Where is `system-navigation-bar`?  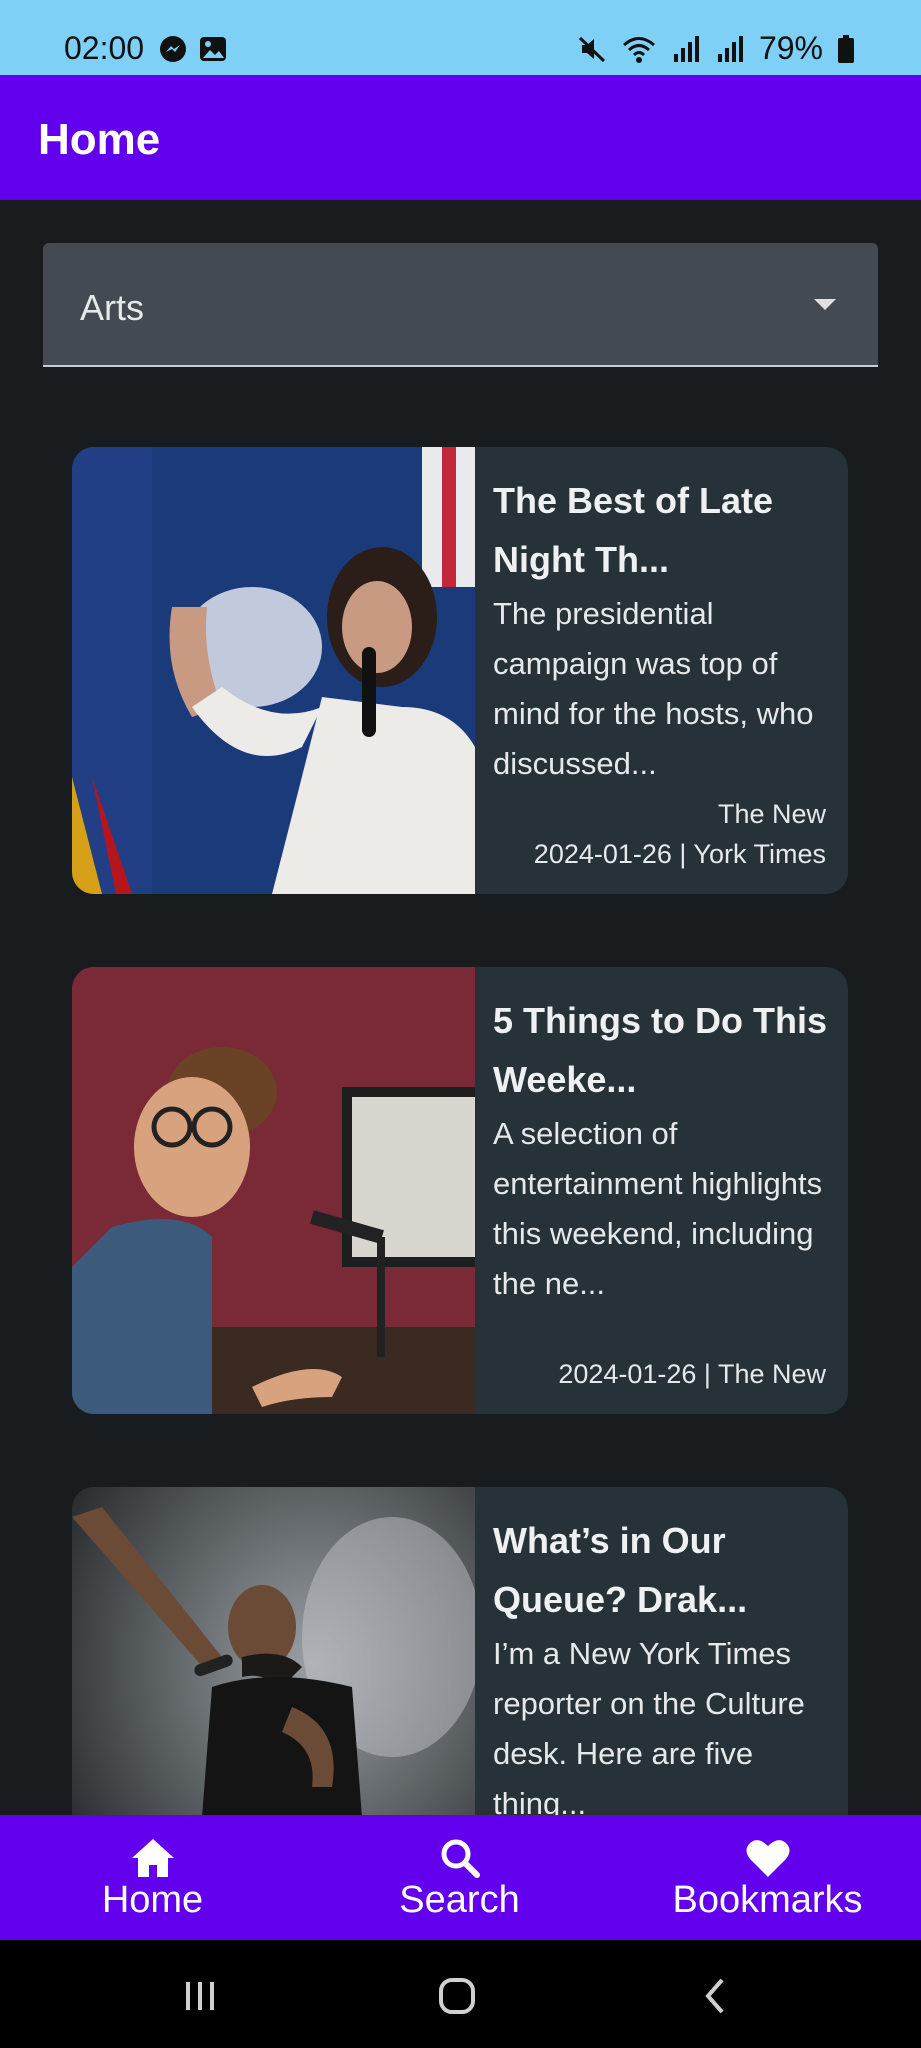 system-navigation-bar is located at coordinates (460, 1994).